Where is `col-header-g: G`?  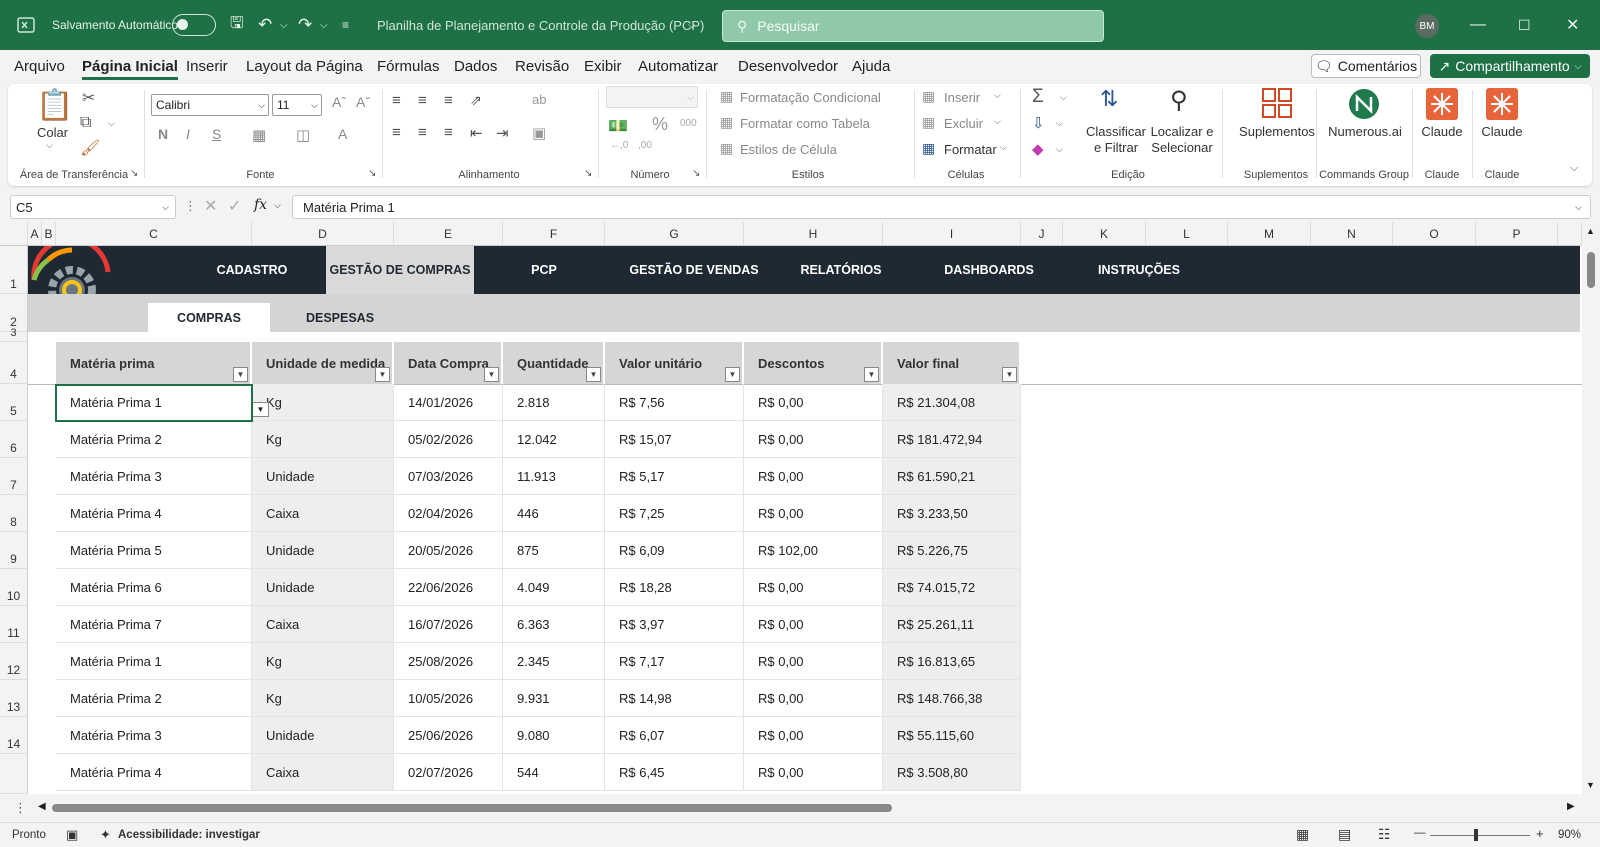
col-header-g: G is located at coordinates (674, 234).